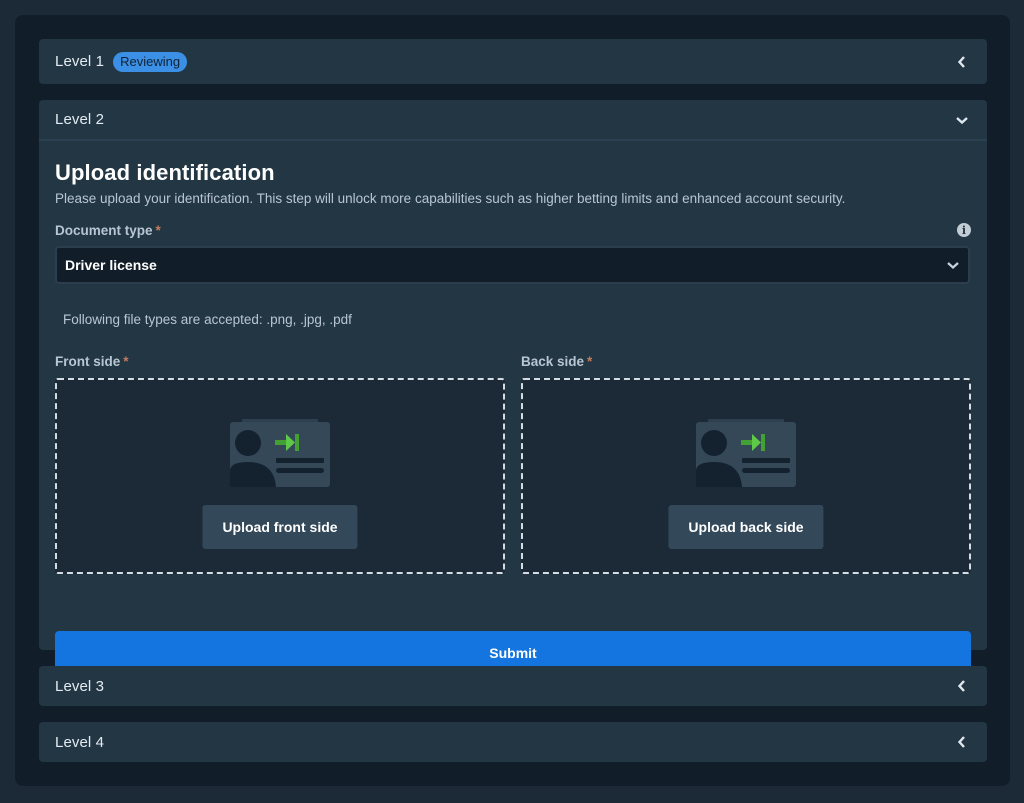 This screenshot has width=1024, height=803. What do you see at coordinates (553, 361) in the screenshot?
I see `label-text: Back side` at bounding box center [553, 361].